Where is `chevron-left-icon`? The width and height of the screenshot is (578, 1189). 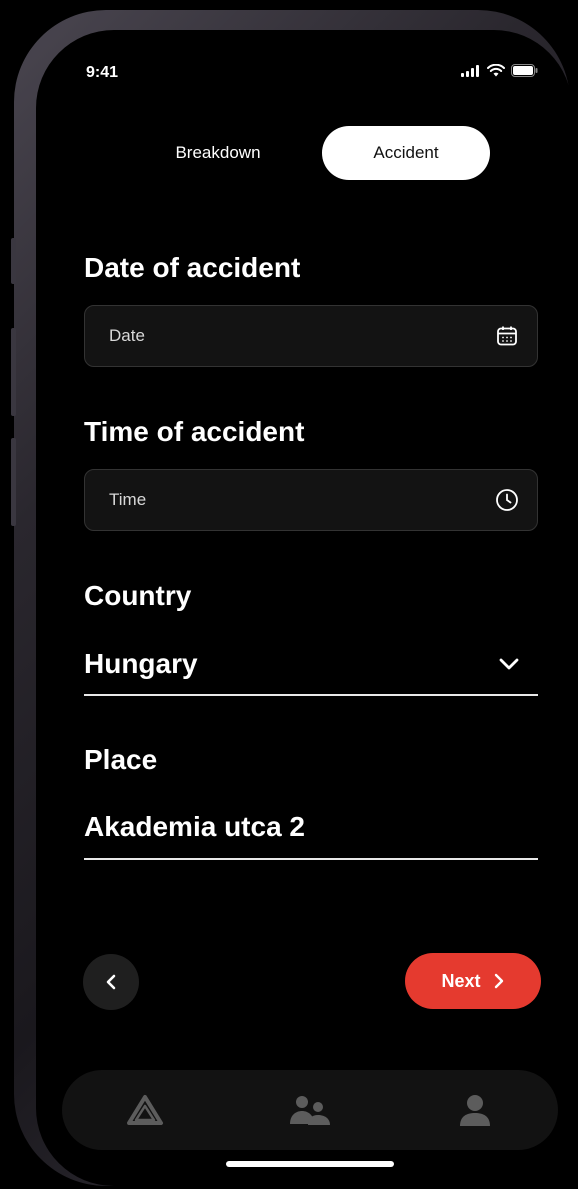
chevron-left-icon is located at coordinates (111, 982).